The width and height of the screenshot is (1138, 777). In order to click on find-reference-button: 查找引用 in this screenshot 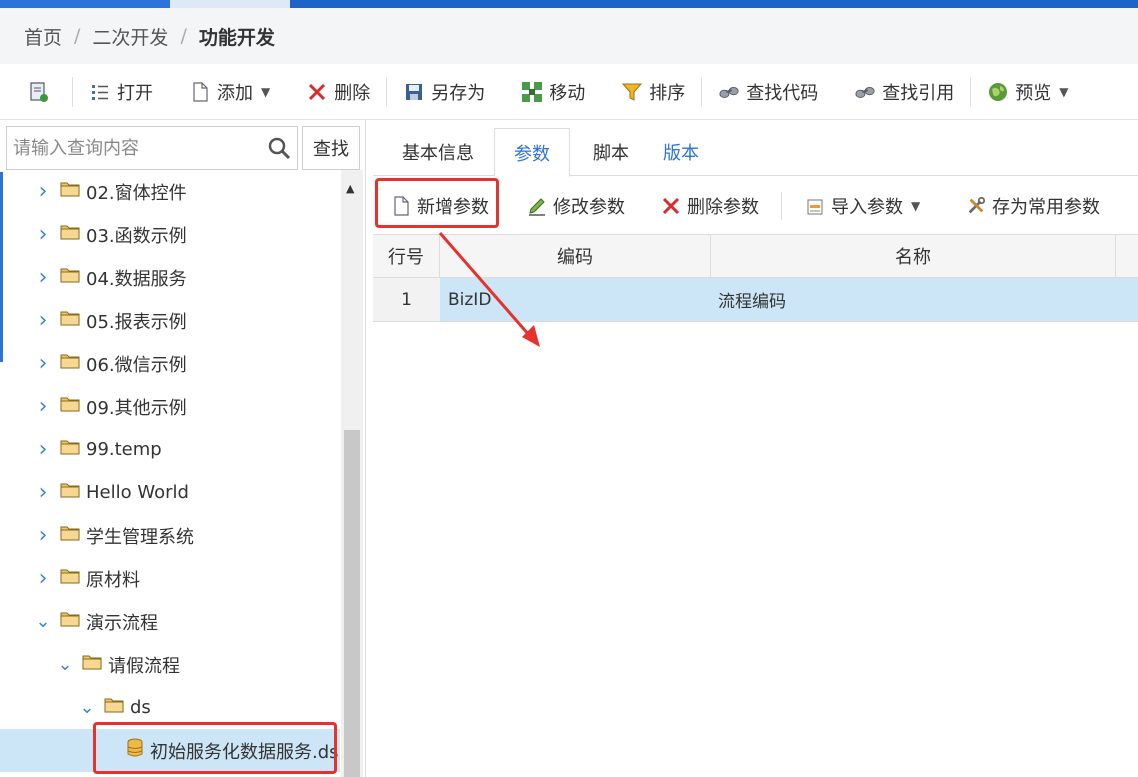, I will do `click(904, 92)`.